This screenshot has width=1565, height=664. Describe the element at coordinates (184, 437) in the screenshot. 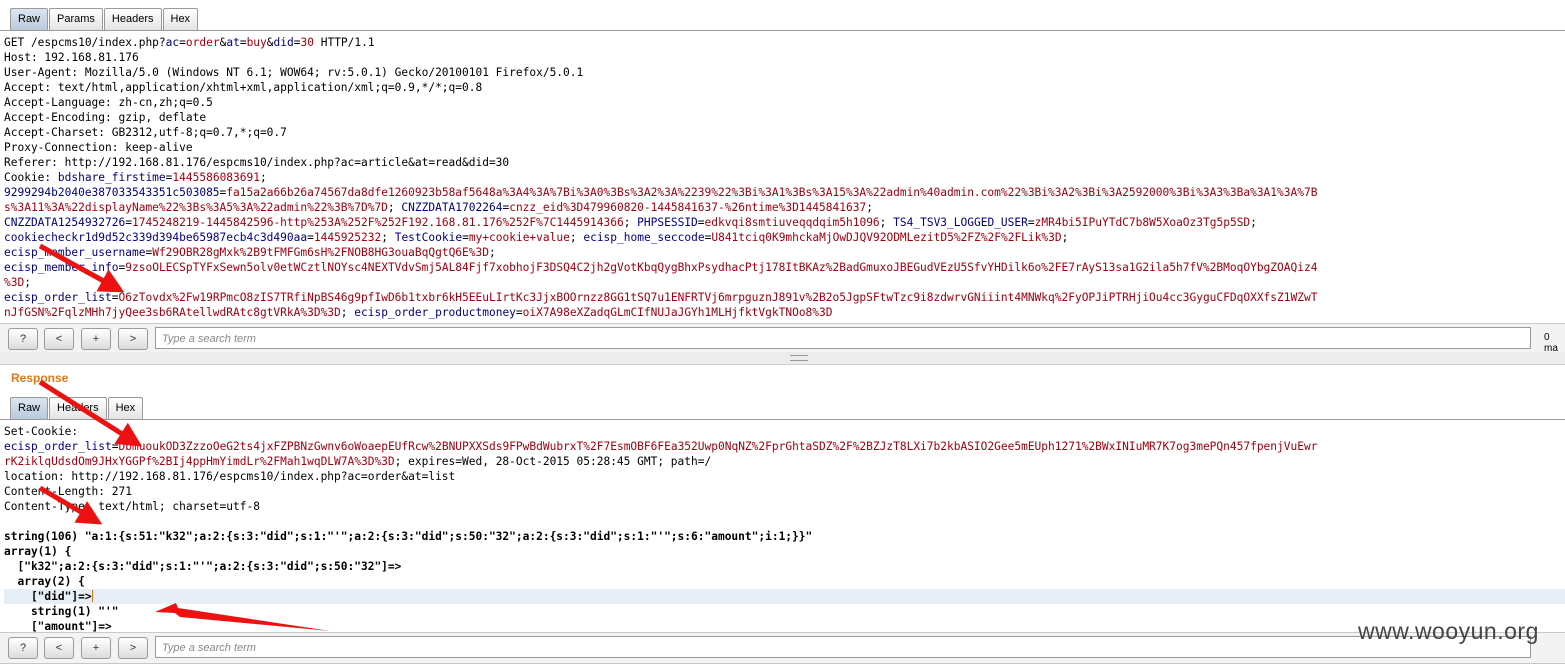

I see `annotation-arrows` at that location.